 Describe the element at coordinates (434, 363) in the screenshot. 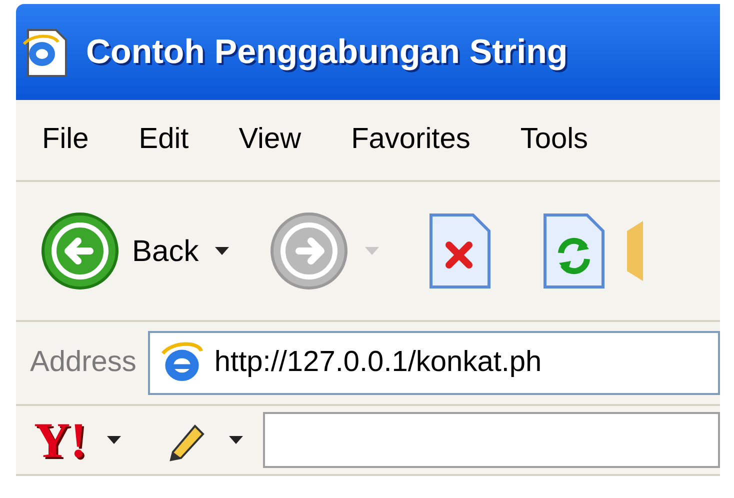

I see `address-field: http://127.0.0.1/konkat.ph` at that location.